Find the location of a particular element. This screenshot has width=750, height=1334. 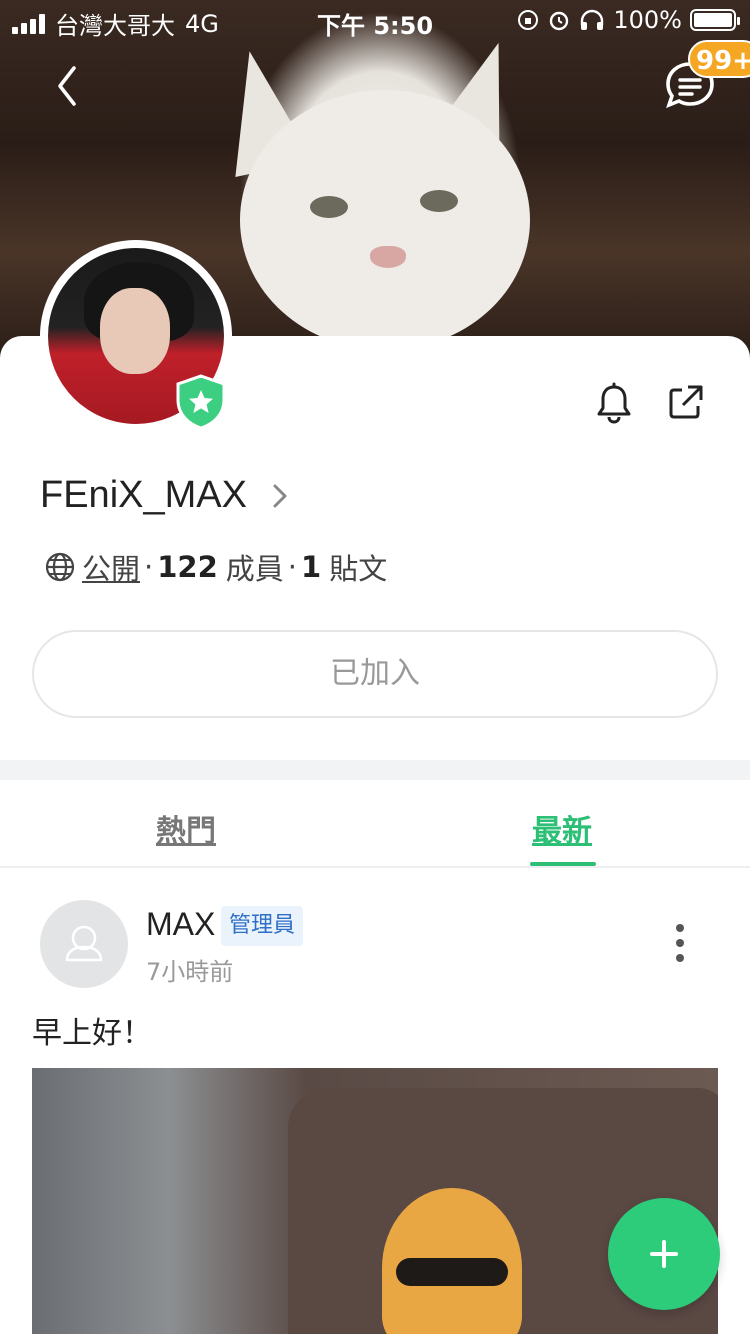

battery-percent: 100% is located at coordinates (647, 20).